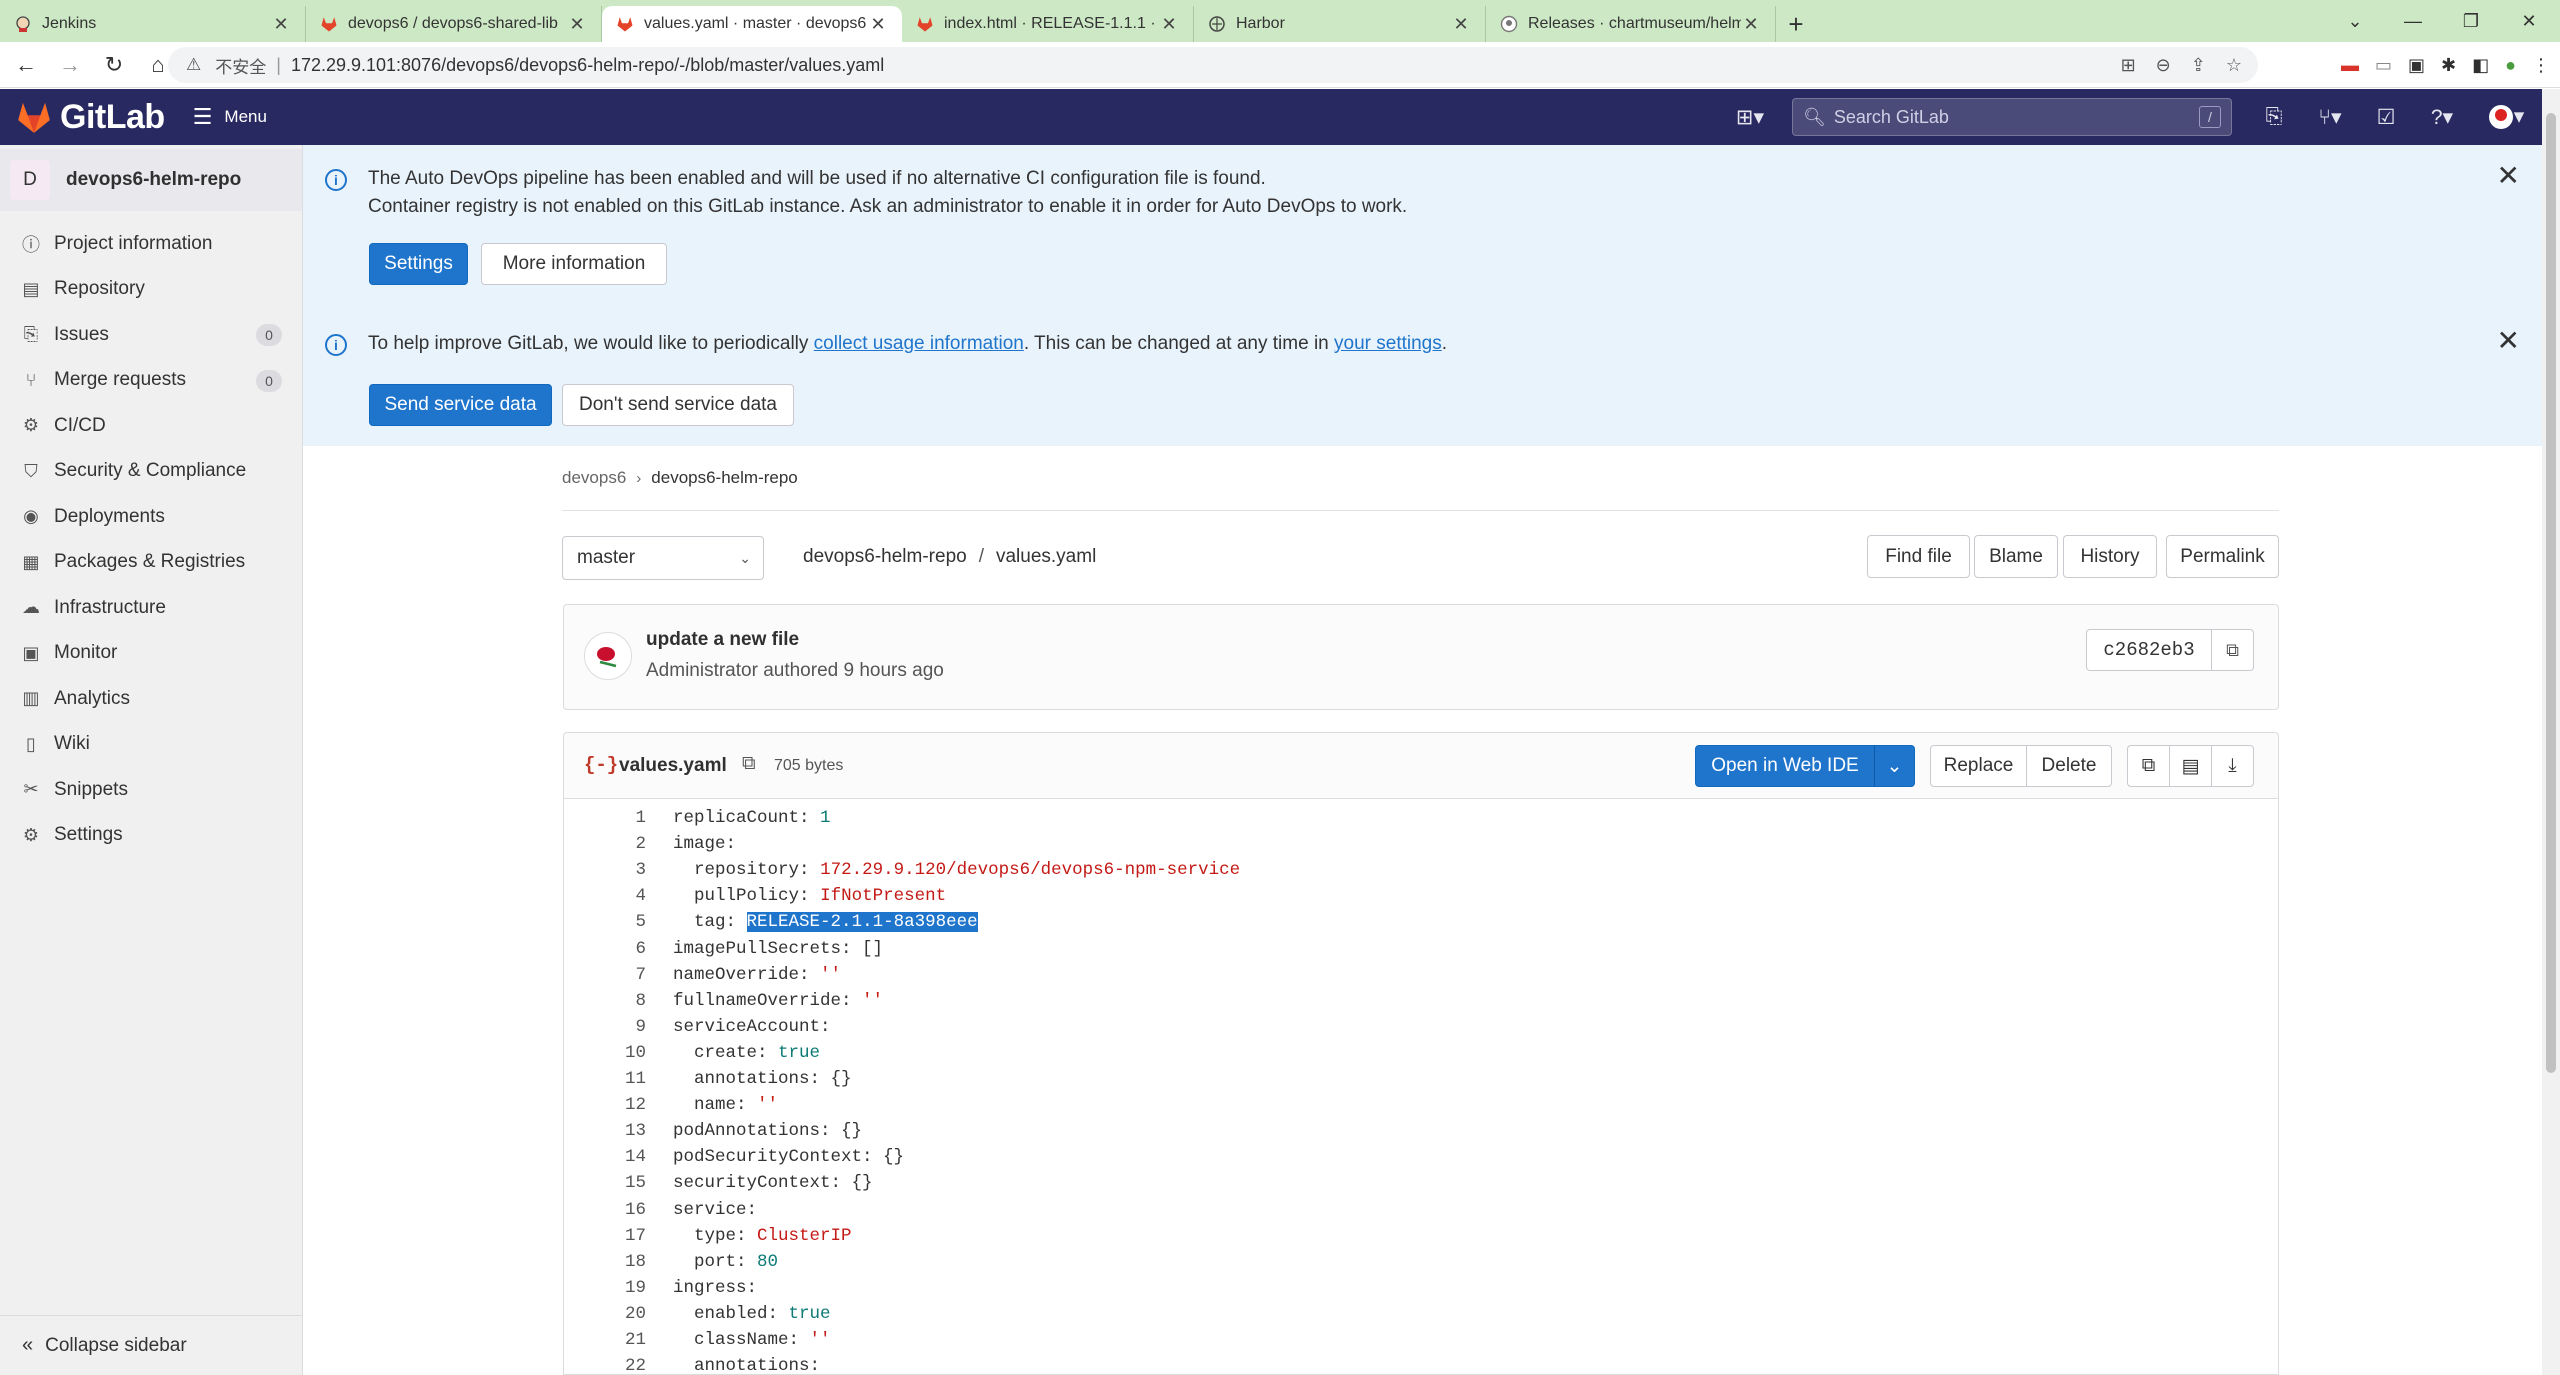 Image resolution: width=2560 pixels, height=1375 pixels. What do you see at coordinates (605, 1183) in the screenshot?
I see `line-number: 15` at bounding box center [605, 1183].